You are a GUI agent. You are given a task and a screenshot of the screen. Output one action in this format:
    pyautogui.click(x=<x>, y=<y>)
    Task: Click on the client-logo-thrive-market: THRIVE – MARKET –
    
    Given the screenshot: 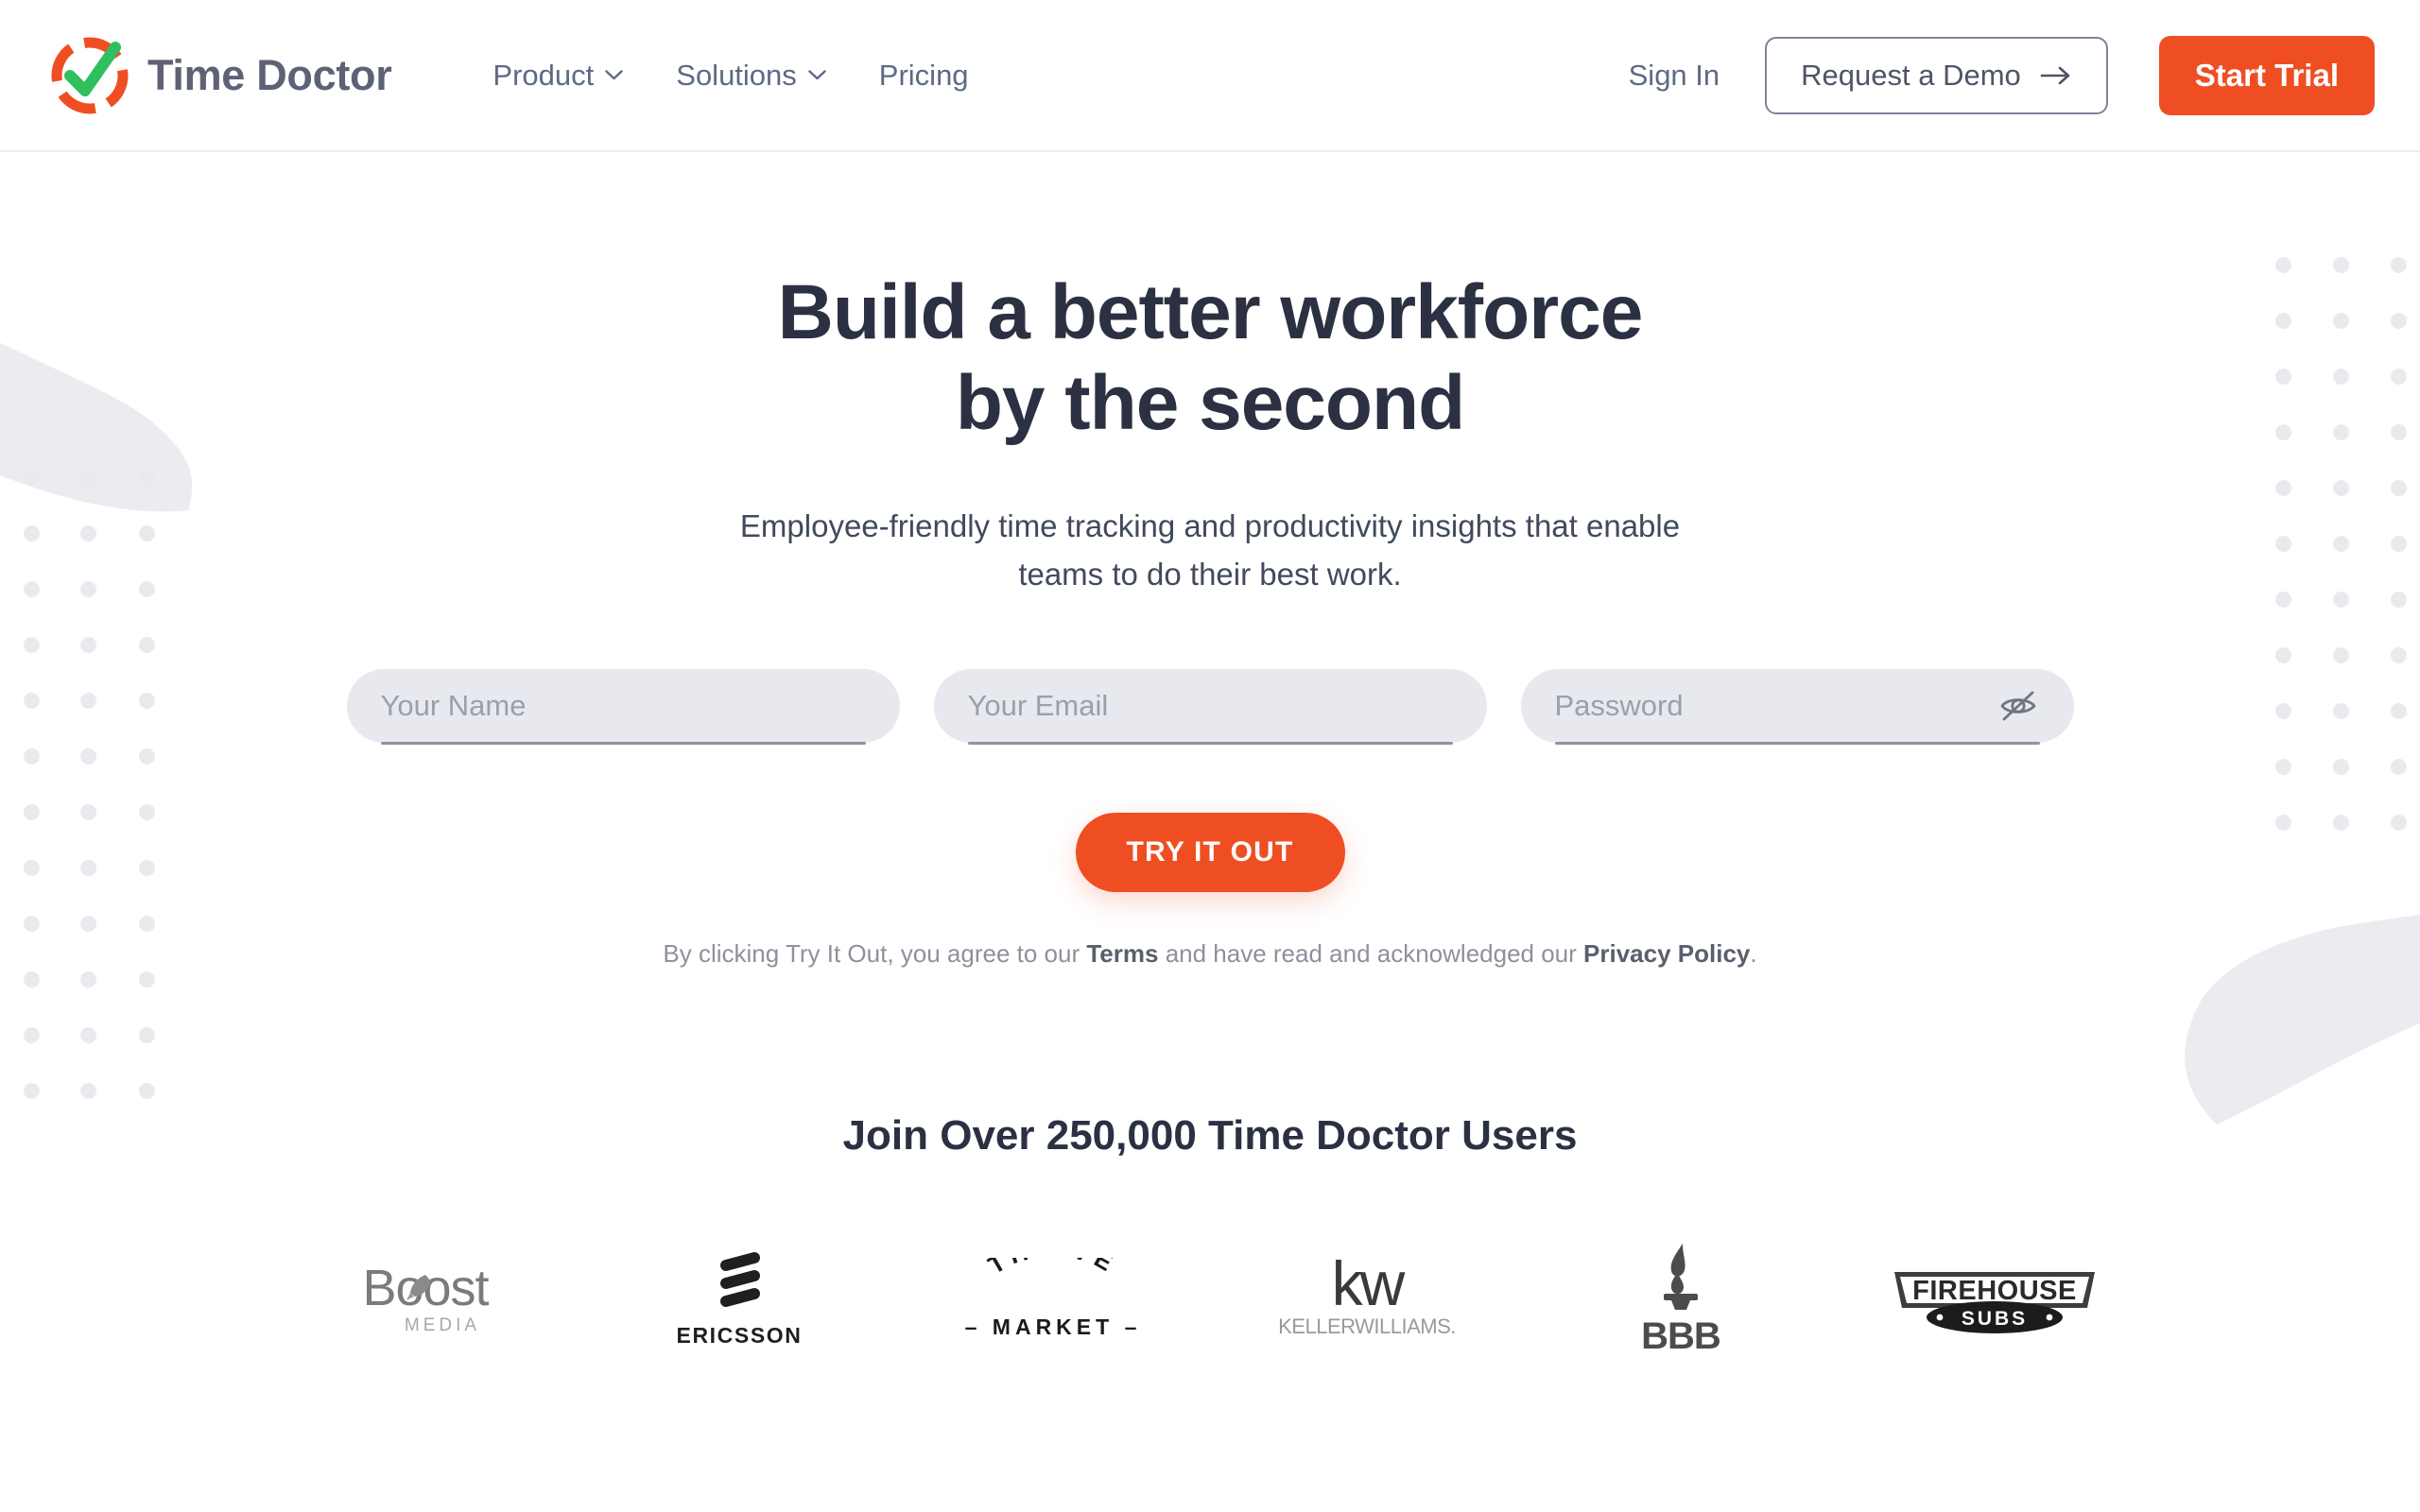 What is the action you would take?
    pyautogui.click(x=1053, y=1299)
    